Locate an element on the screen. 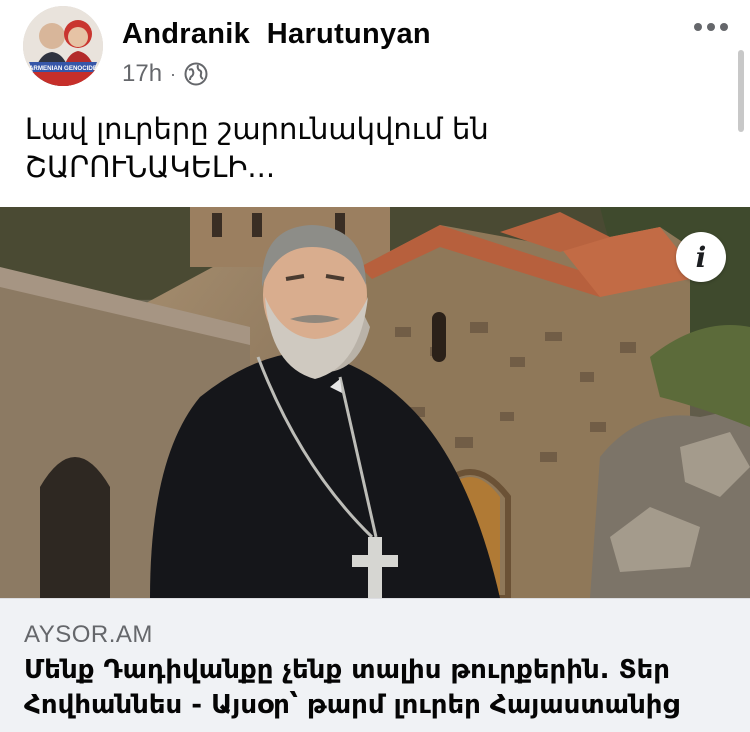 The width and height of the screenshot is (750, 732). avatar-image: ARMENIAN GENOCIDE is located at coordinates (63, 46).